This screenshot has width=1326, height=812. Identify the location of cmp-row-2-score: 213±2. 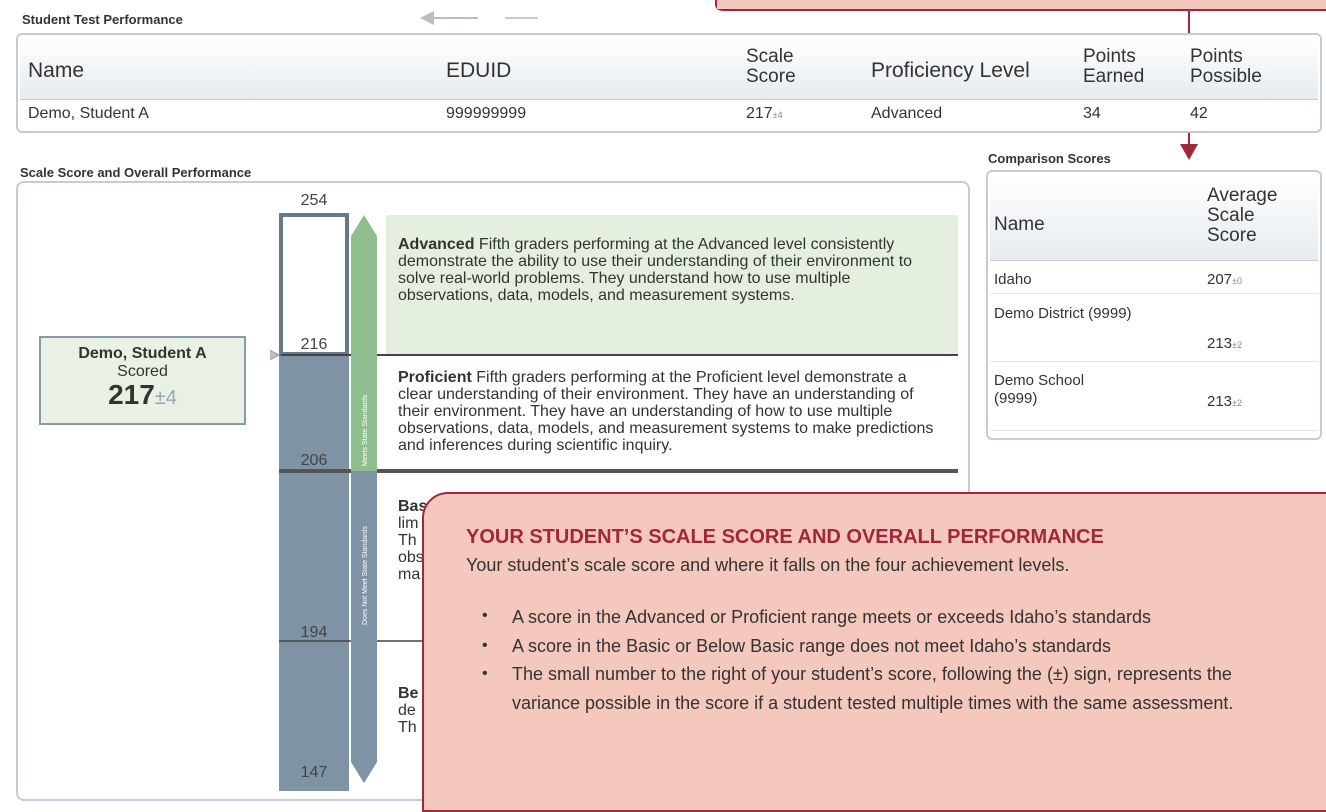
(1224, 402).